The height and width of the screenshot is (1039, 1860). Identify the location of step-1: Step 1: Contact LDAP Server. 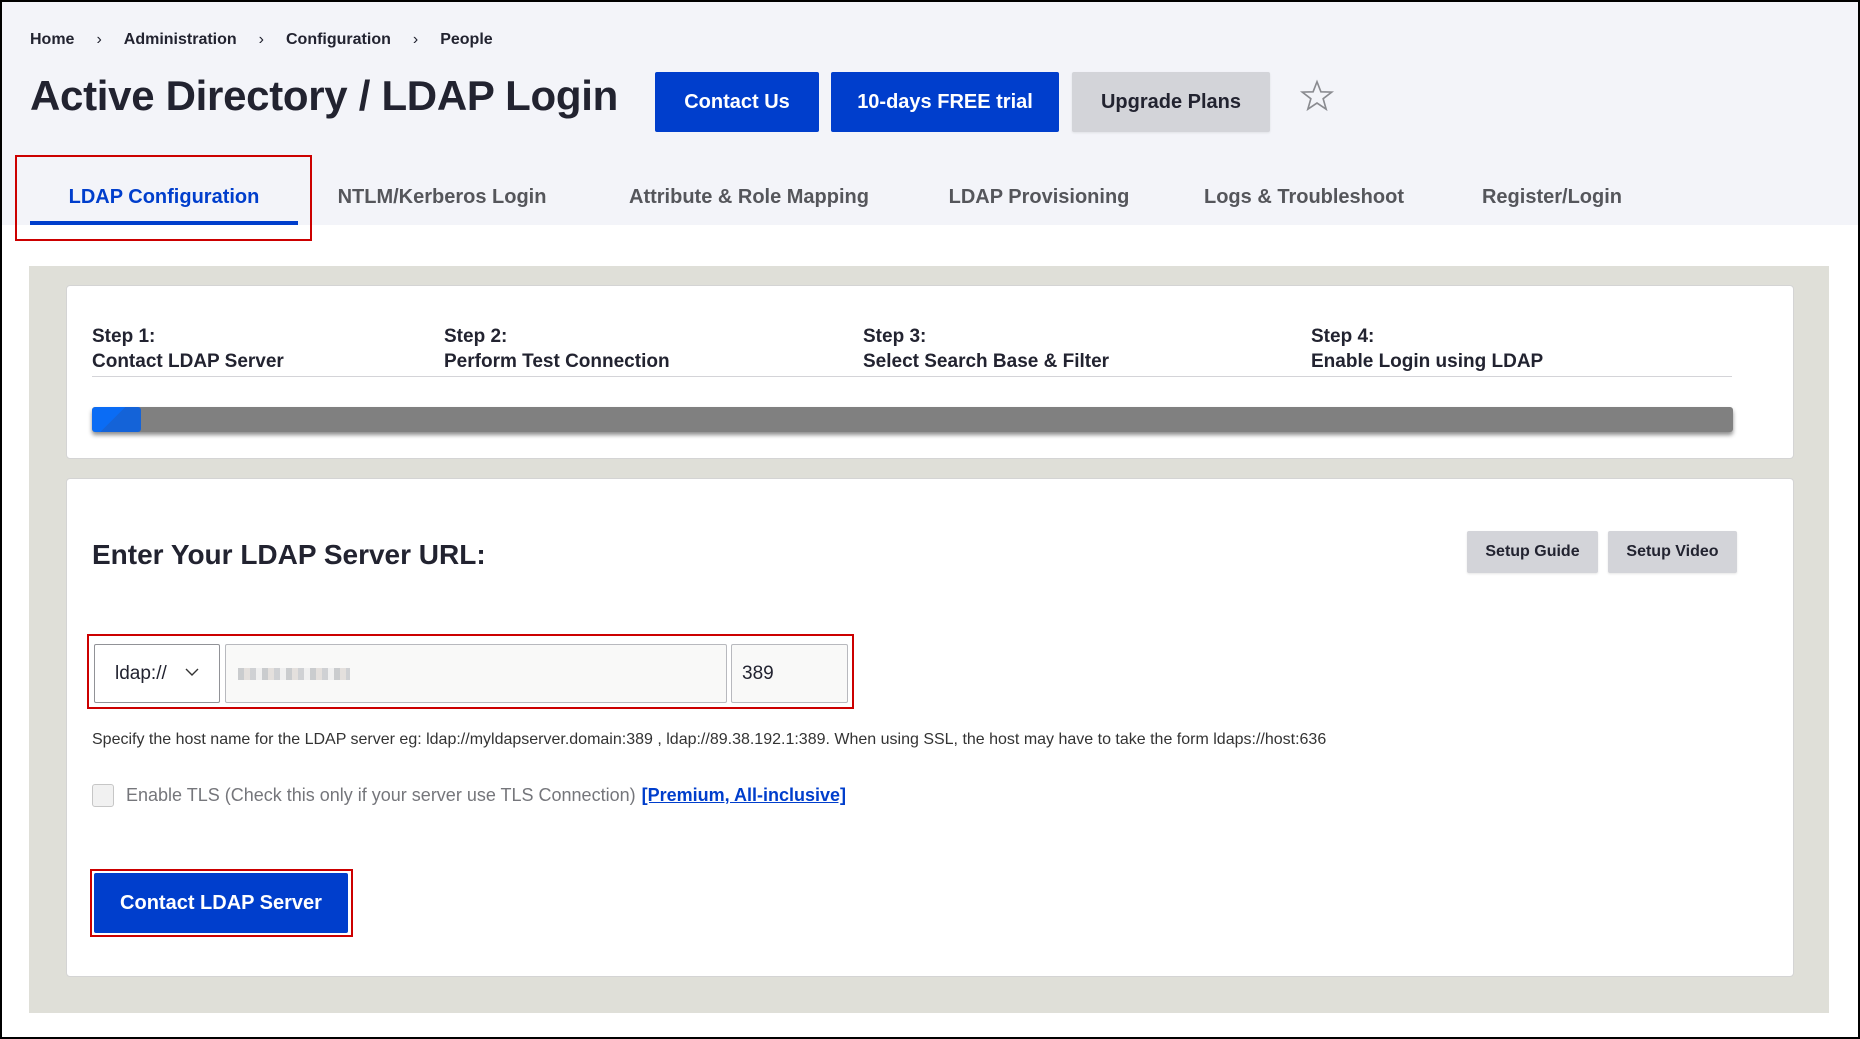
(188, 349).